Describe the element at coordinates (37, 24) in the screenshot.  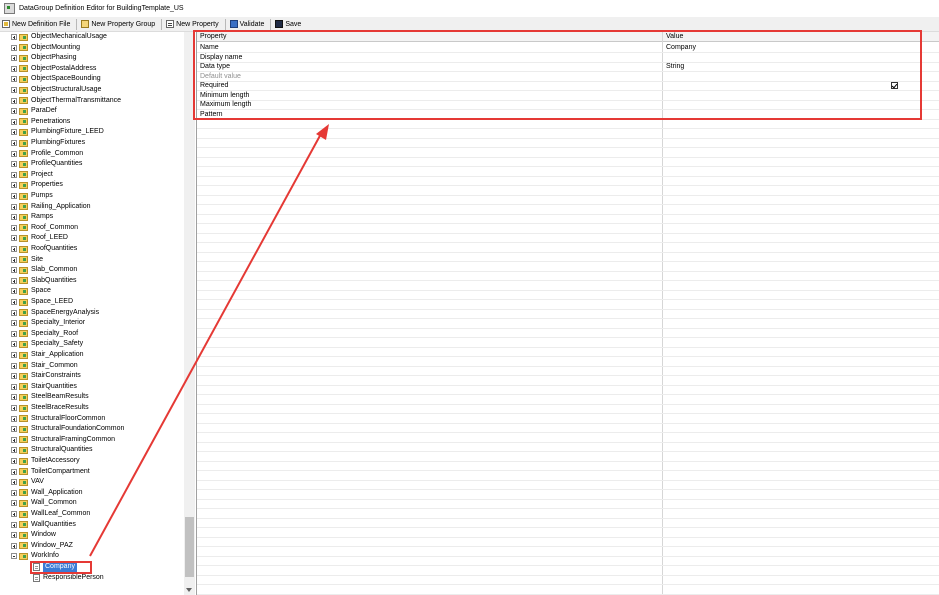
I see `new-definition-file-button: New Definition File` at that location.